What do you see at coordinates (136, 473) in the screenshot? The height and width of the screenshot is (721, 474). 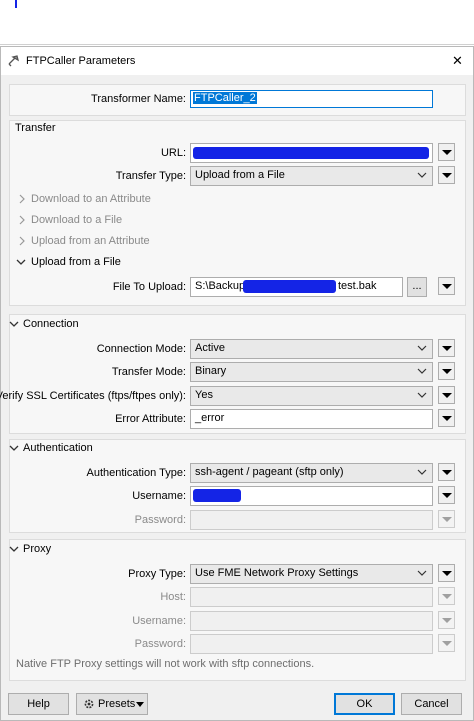 I see `authentication-type-label: Authentication Type:` at bounding box center [136, 473].